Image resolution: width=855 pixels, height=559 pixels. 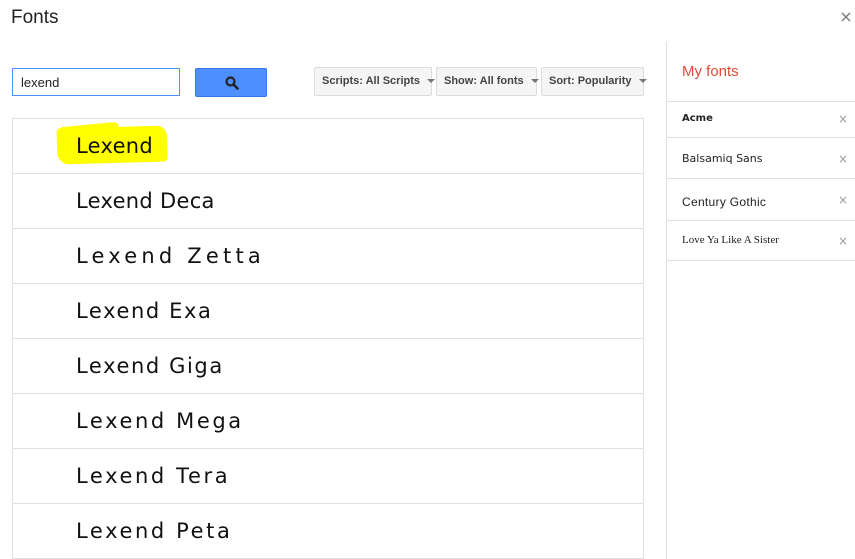 I want to click on font-name: Lexend Peta, so click(x=154, y=531).